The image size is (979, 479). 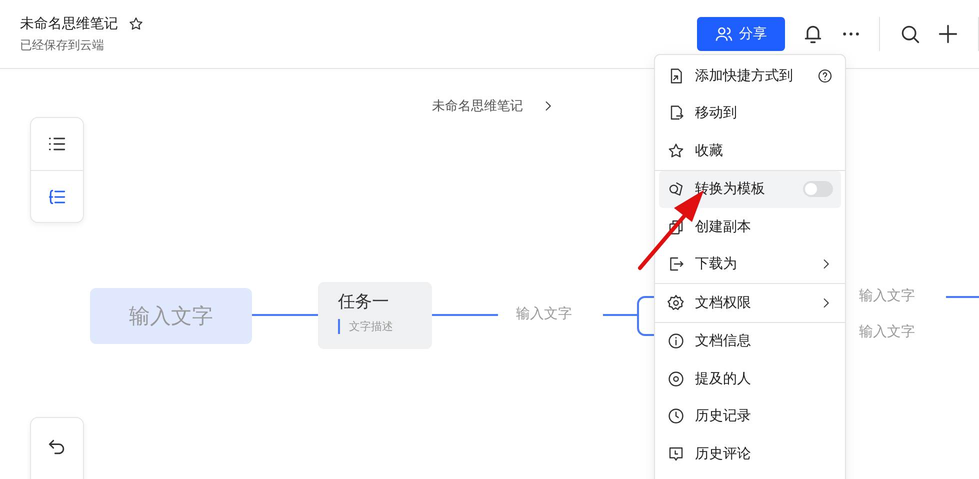 What do you see at coordinates (69, 23) in the screenshot?
I see `document-title: 未命名思维笔记` at bounding box center [69, 23].